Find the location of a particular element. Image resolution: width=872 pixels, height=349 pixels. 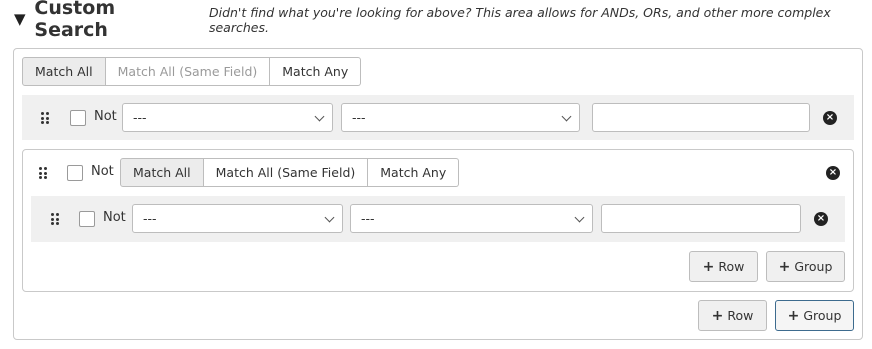

nested-match-any-button: Match Any is located at coordinates (414, 172).